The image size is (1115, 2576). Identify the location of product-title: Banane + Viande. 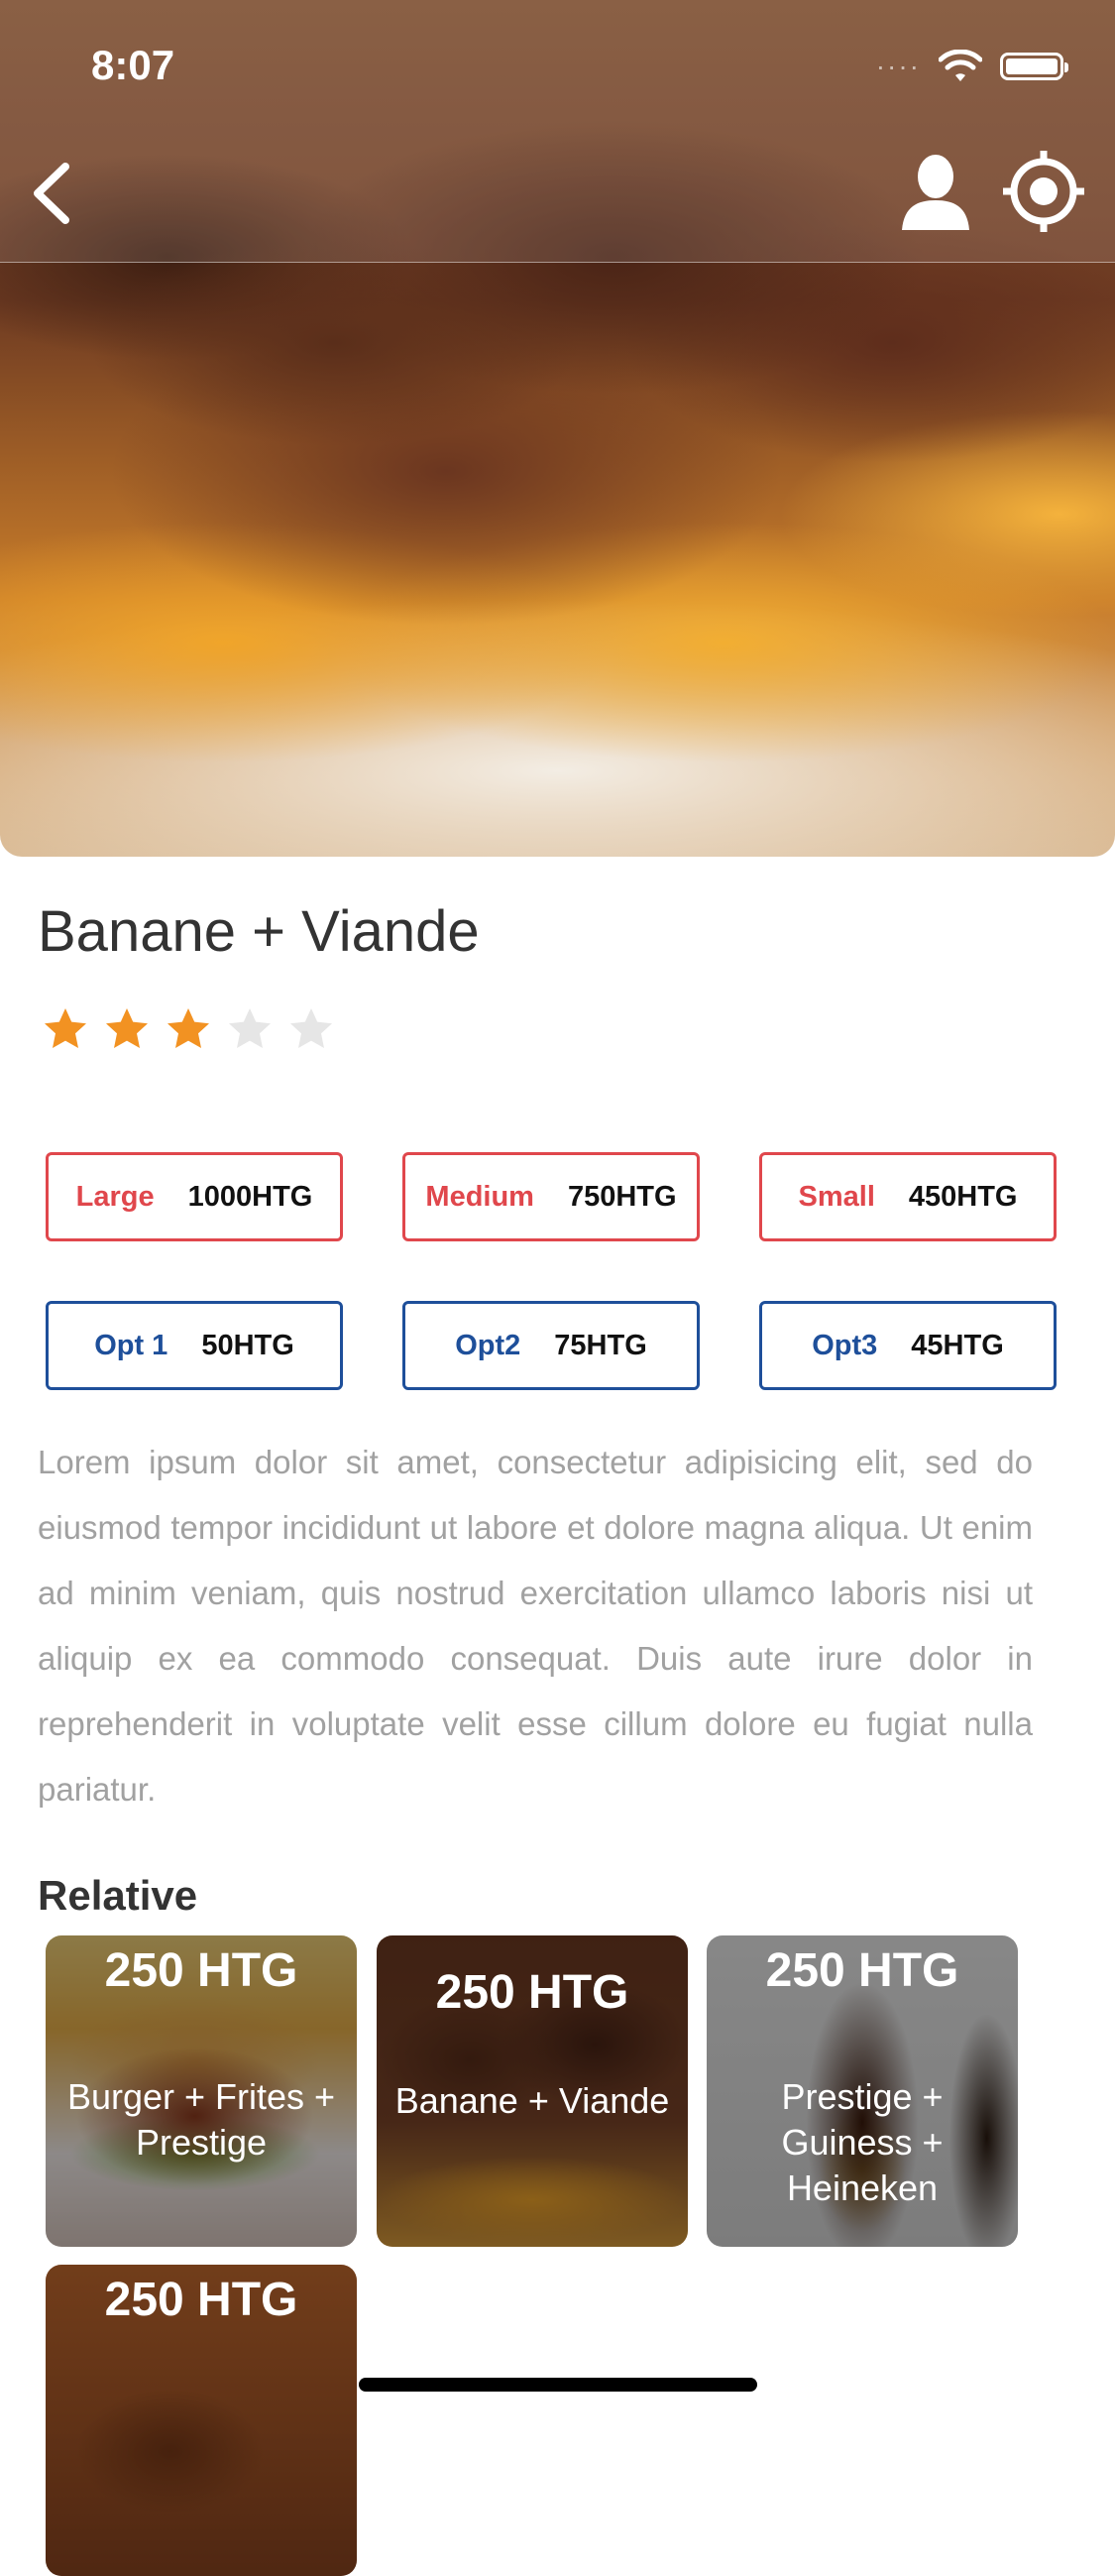
(259, 931).